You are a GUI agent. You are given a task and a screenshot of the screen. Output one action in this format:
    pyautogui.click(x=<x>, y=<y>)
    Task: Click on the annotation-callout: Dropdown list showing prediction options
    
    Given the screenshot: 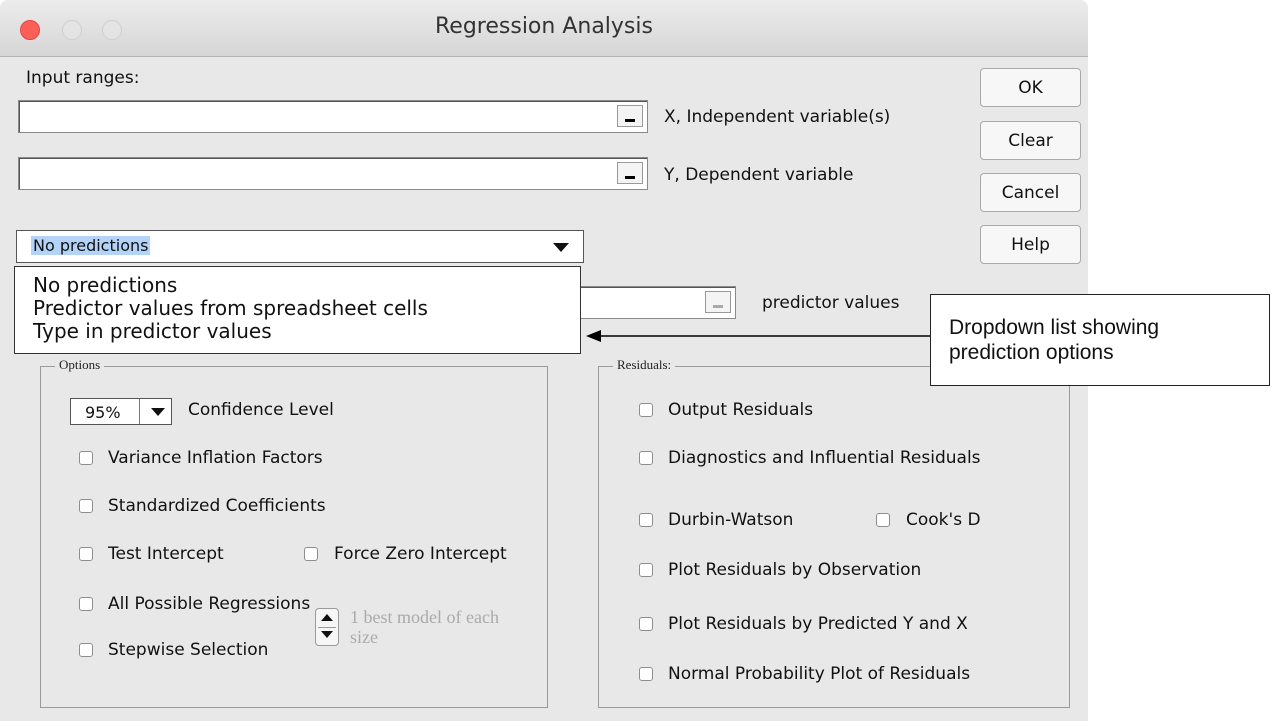 What is the action you would take?
    pyautogui.click(x=1100, y=340)
    